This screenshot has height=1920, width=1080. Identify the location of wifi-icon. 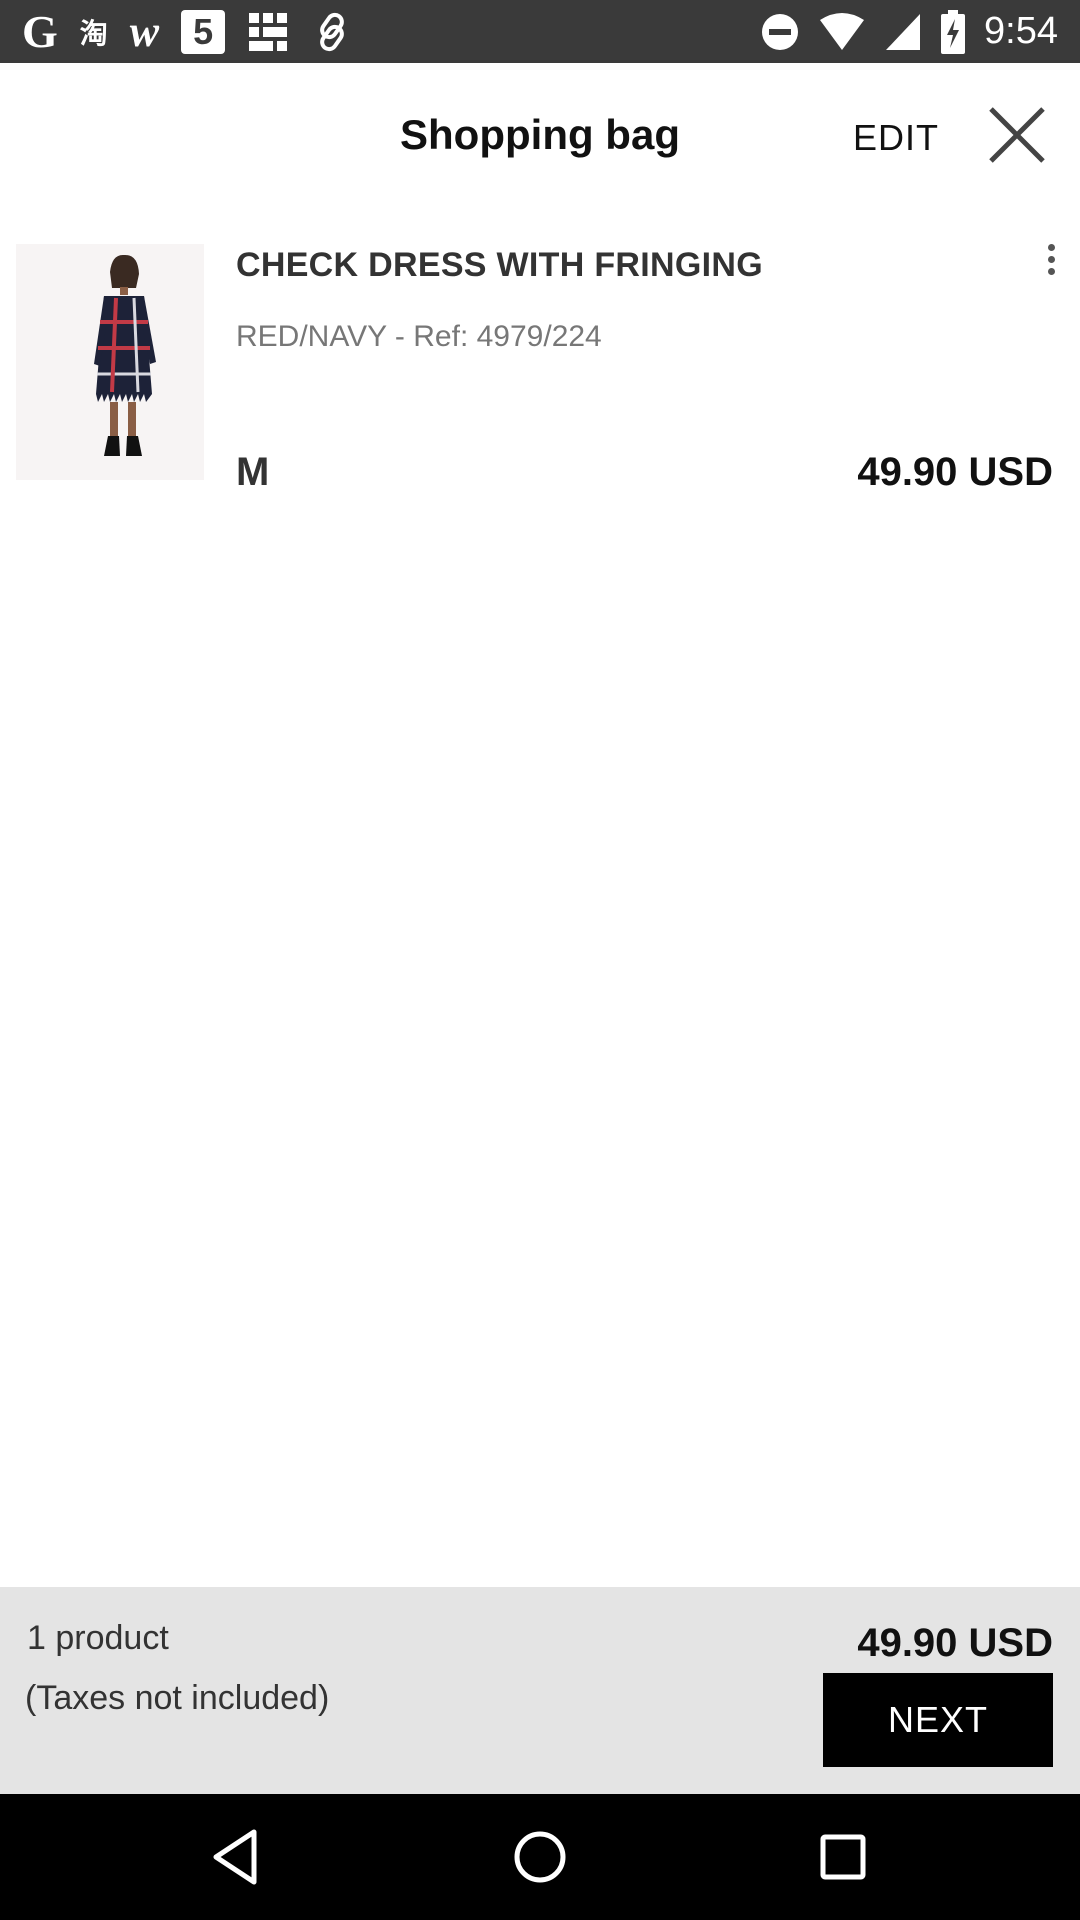
(842, 32).